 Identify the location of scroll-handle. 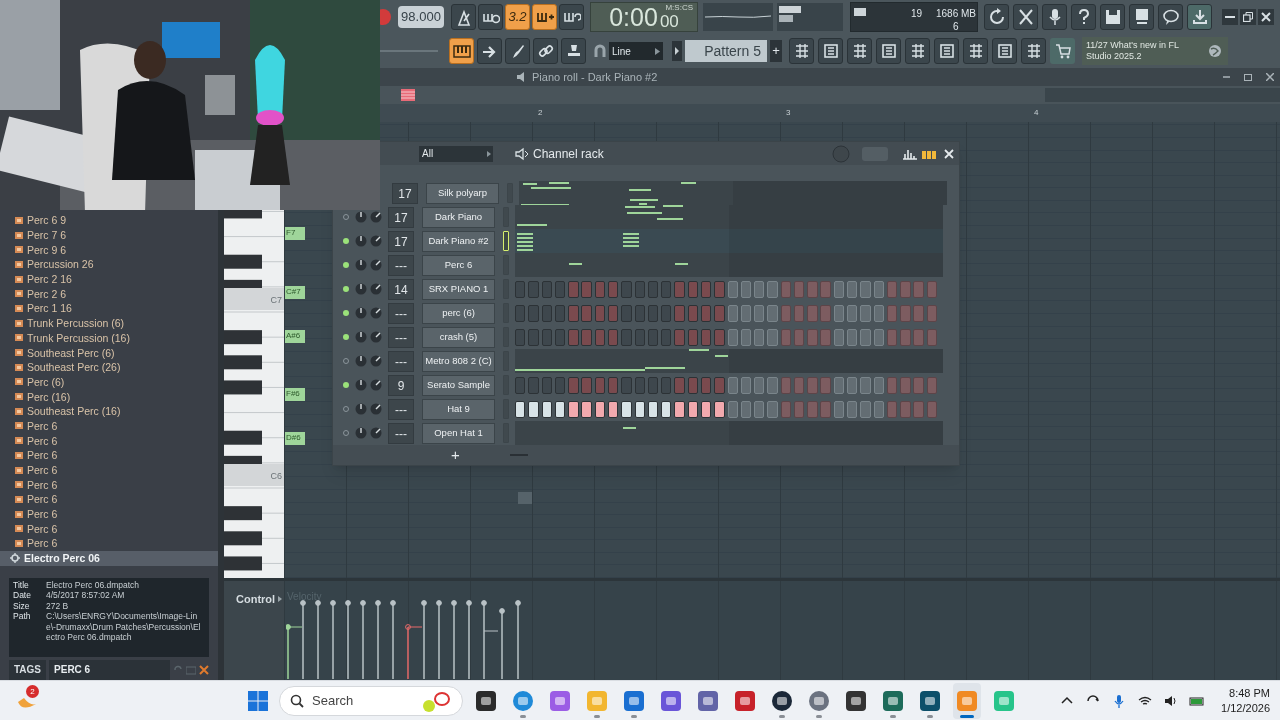
(525, 498).